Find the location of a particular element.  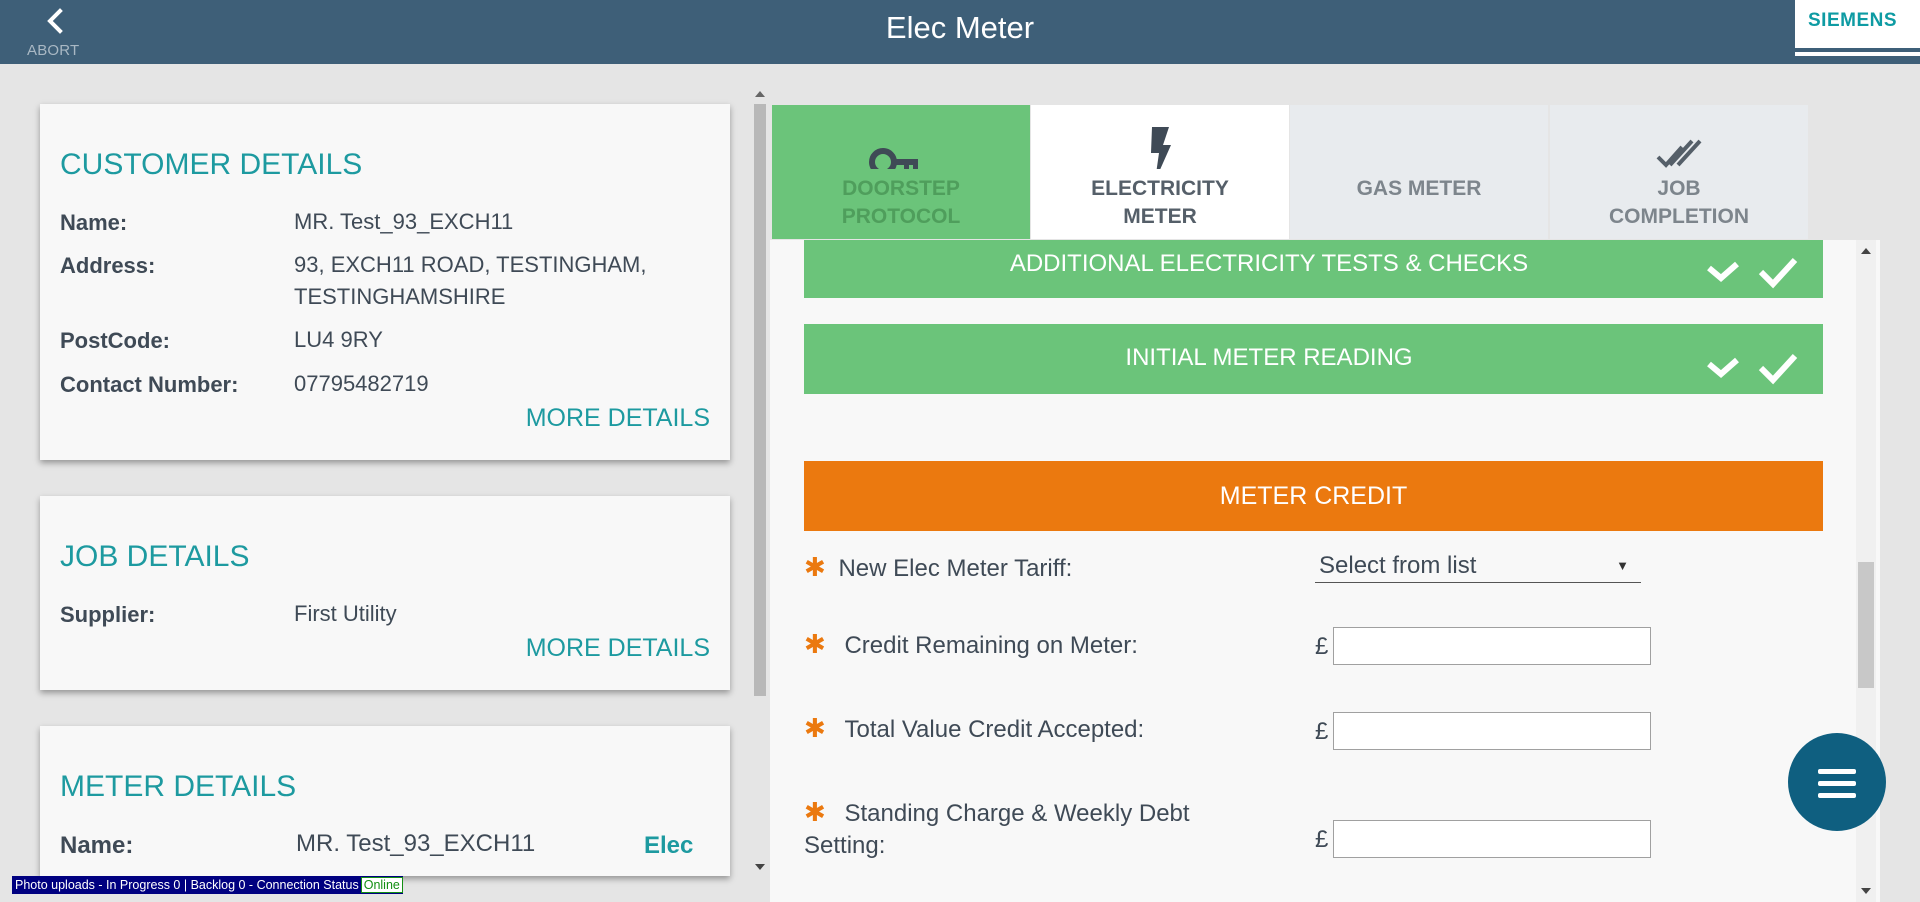

credit-remaining-input is located at coordinates (1492, 646).